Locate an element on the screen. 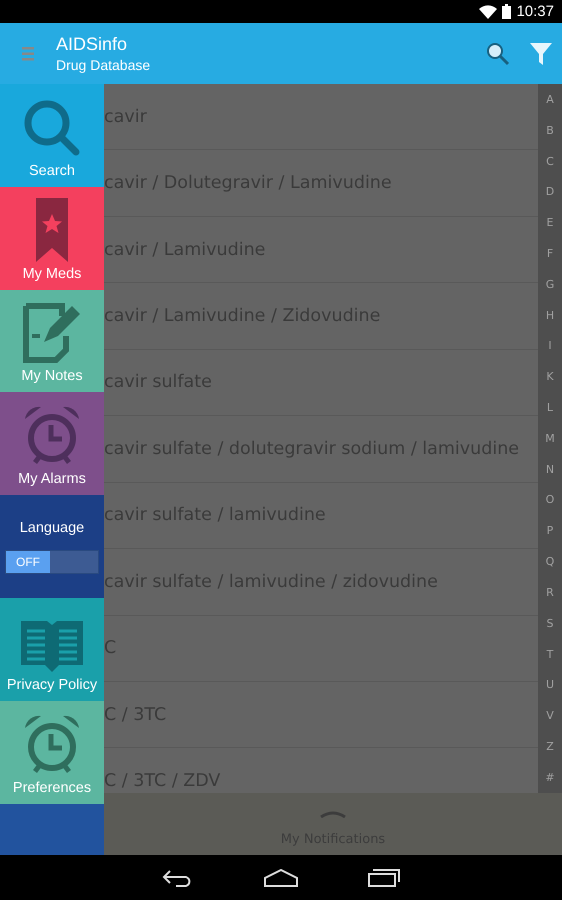  drawer-item: My Notes is located at coordinates (52, 341).